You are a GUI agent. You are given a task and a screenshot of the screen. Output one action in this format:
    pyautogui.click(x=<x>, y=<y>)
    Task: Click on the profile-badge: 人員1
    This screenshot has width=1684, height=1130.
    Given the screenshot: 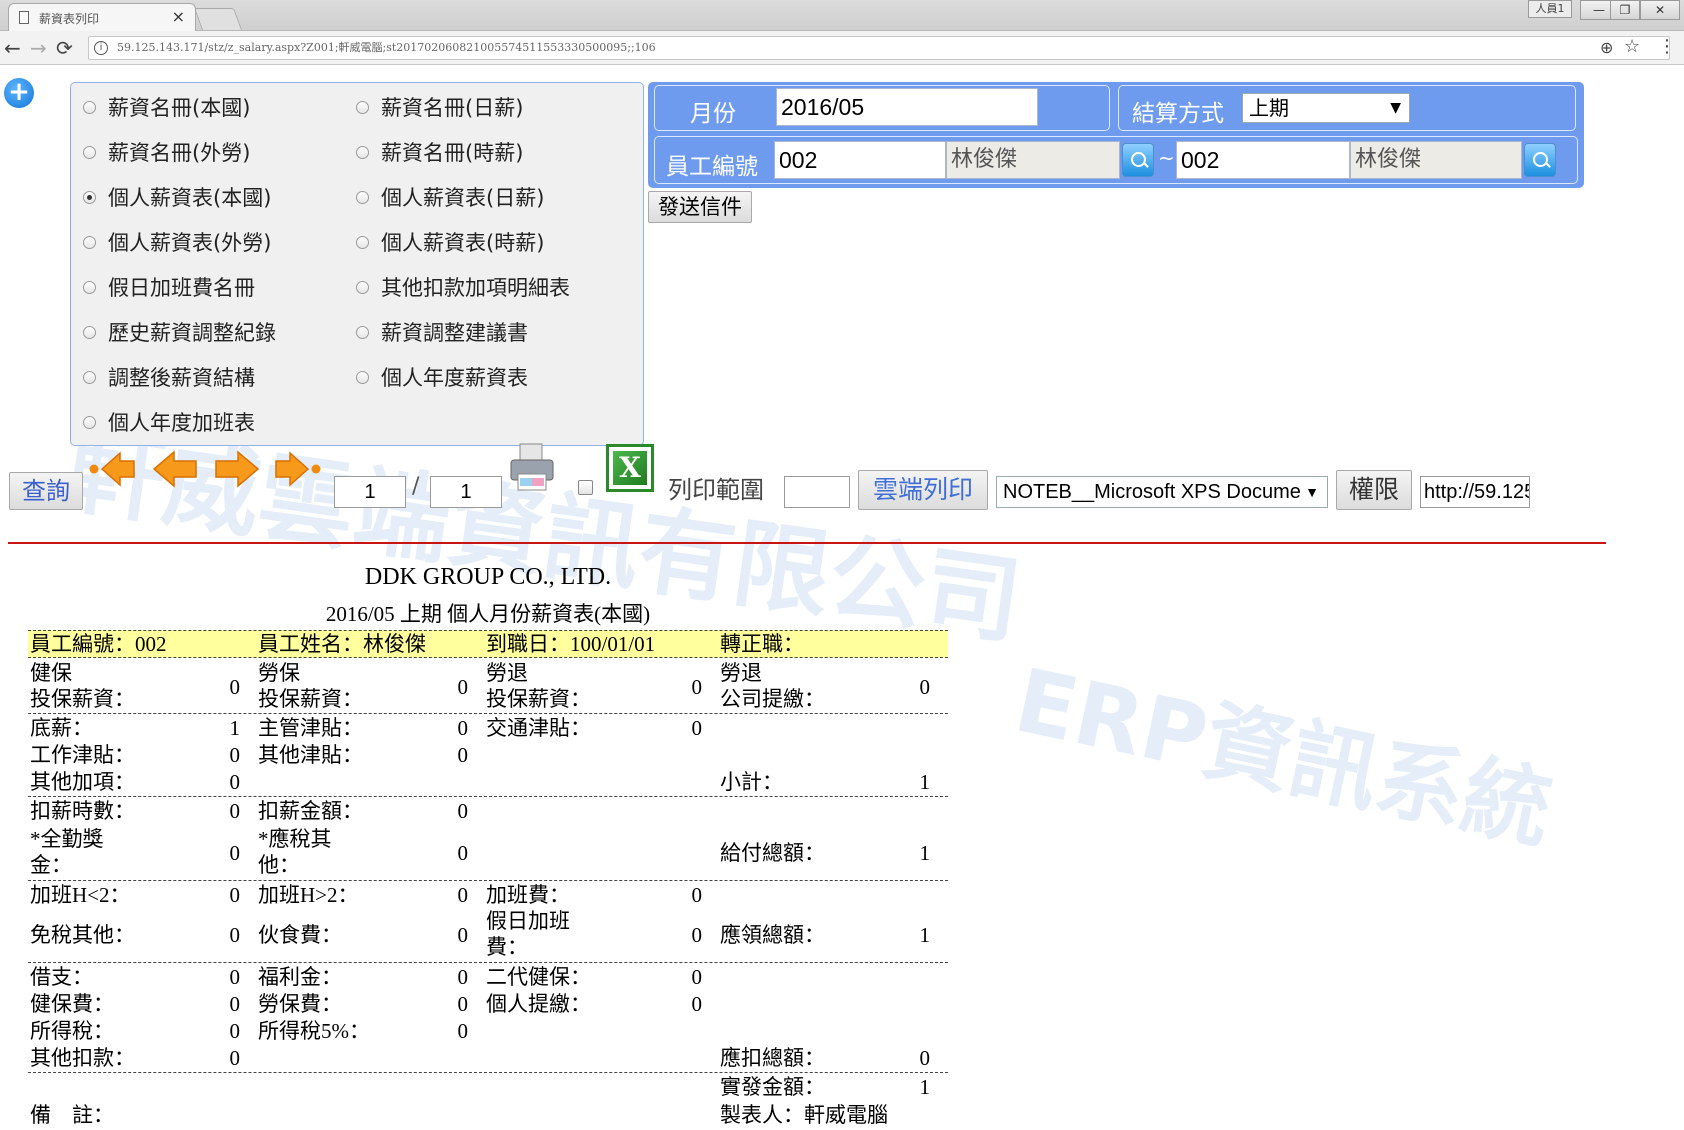 What is the action you would take?
    pyautogui.click(x=1550, y=9)
    